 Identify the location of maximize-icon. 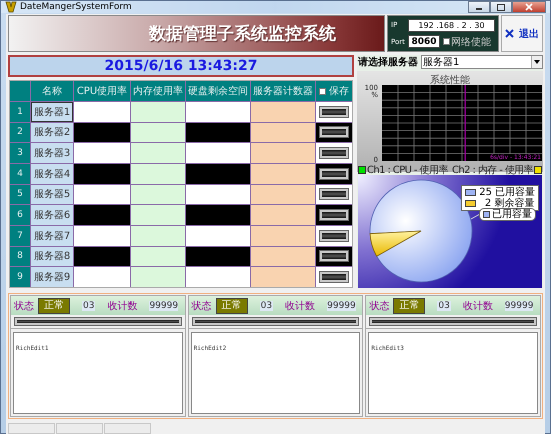
(501, 7).